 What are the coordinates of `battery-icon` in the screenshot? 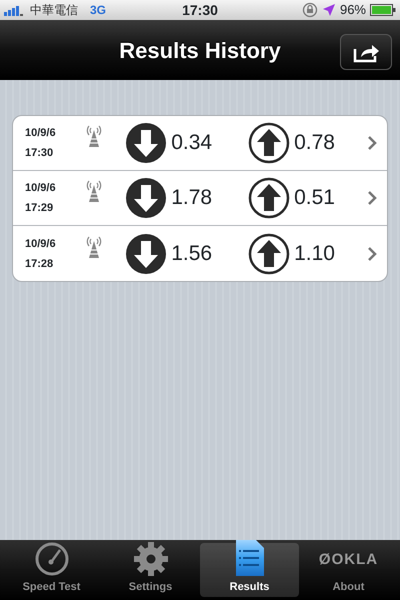 It's located at (383, 10).